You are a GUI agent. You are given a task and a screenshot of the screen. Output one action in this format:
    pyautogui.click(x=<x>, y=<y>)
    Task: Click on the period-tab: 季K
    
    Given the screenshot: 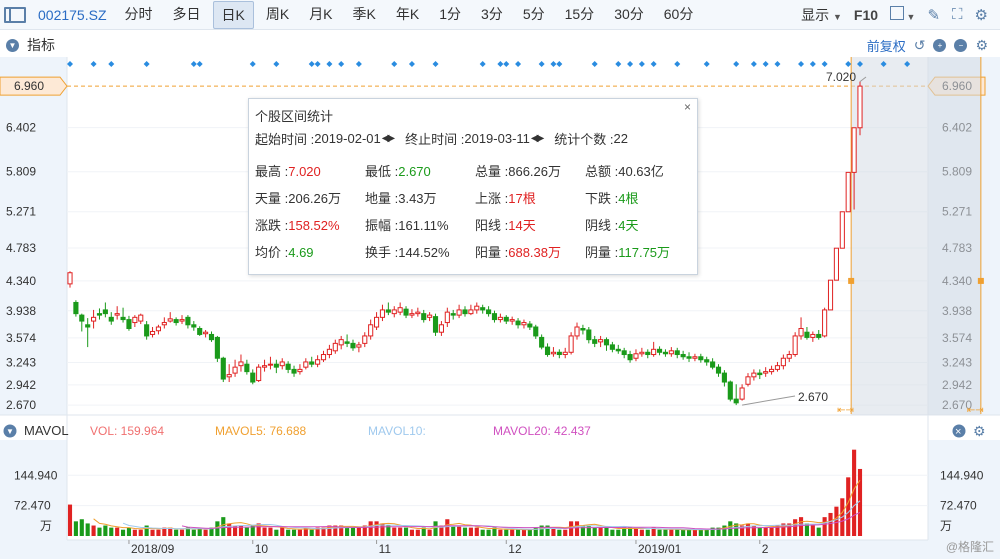 What is the action you would take?
    pyautogui.click(x=364, y=15)
    